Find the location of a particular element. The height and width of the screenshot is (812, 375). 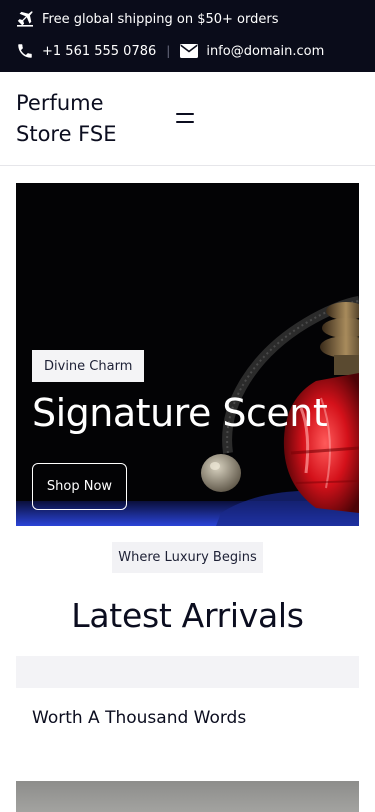

product-title: Worth A Thousand Words is located at coordinates (139, 718).